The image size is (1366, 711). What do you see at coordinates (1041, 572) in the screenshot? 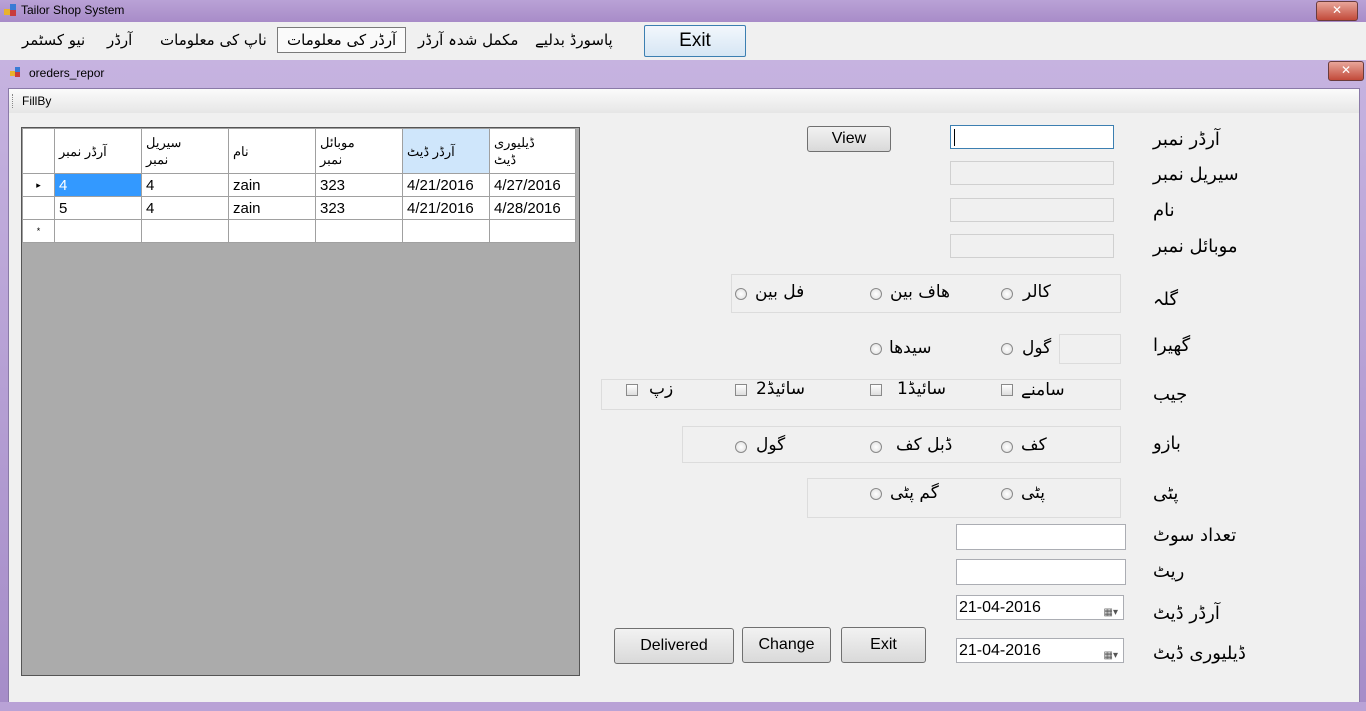
I see `rate-input` at bounding box center [1041, 572].